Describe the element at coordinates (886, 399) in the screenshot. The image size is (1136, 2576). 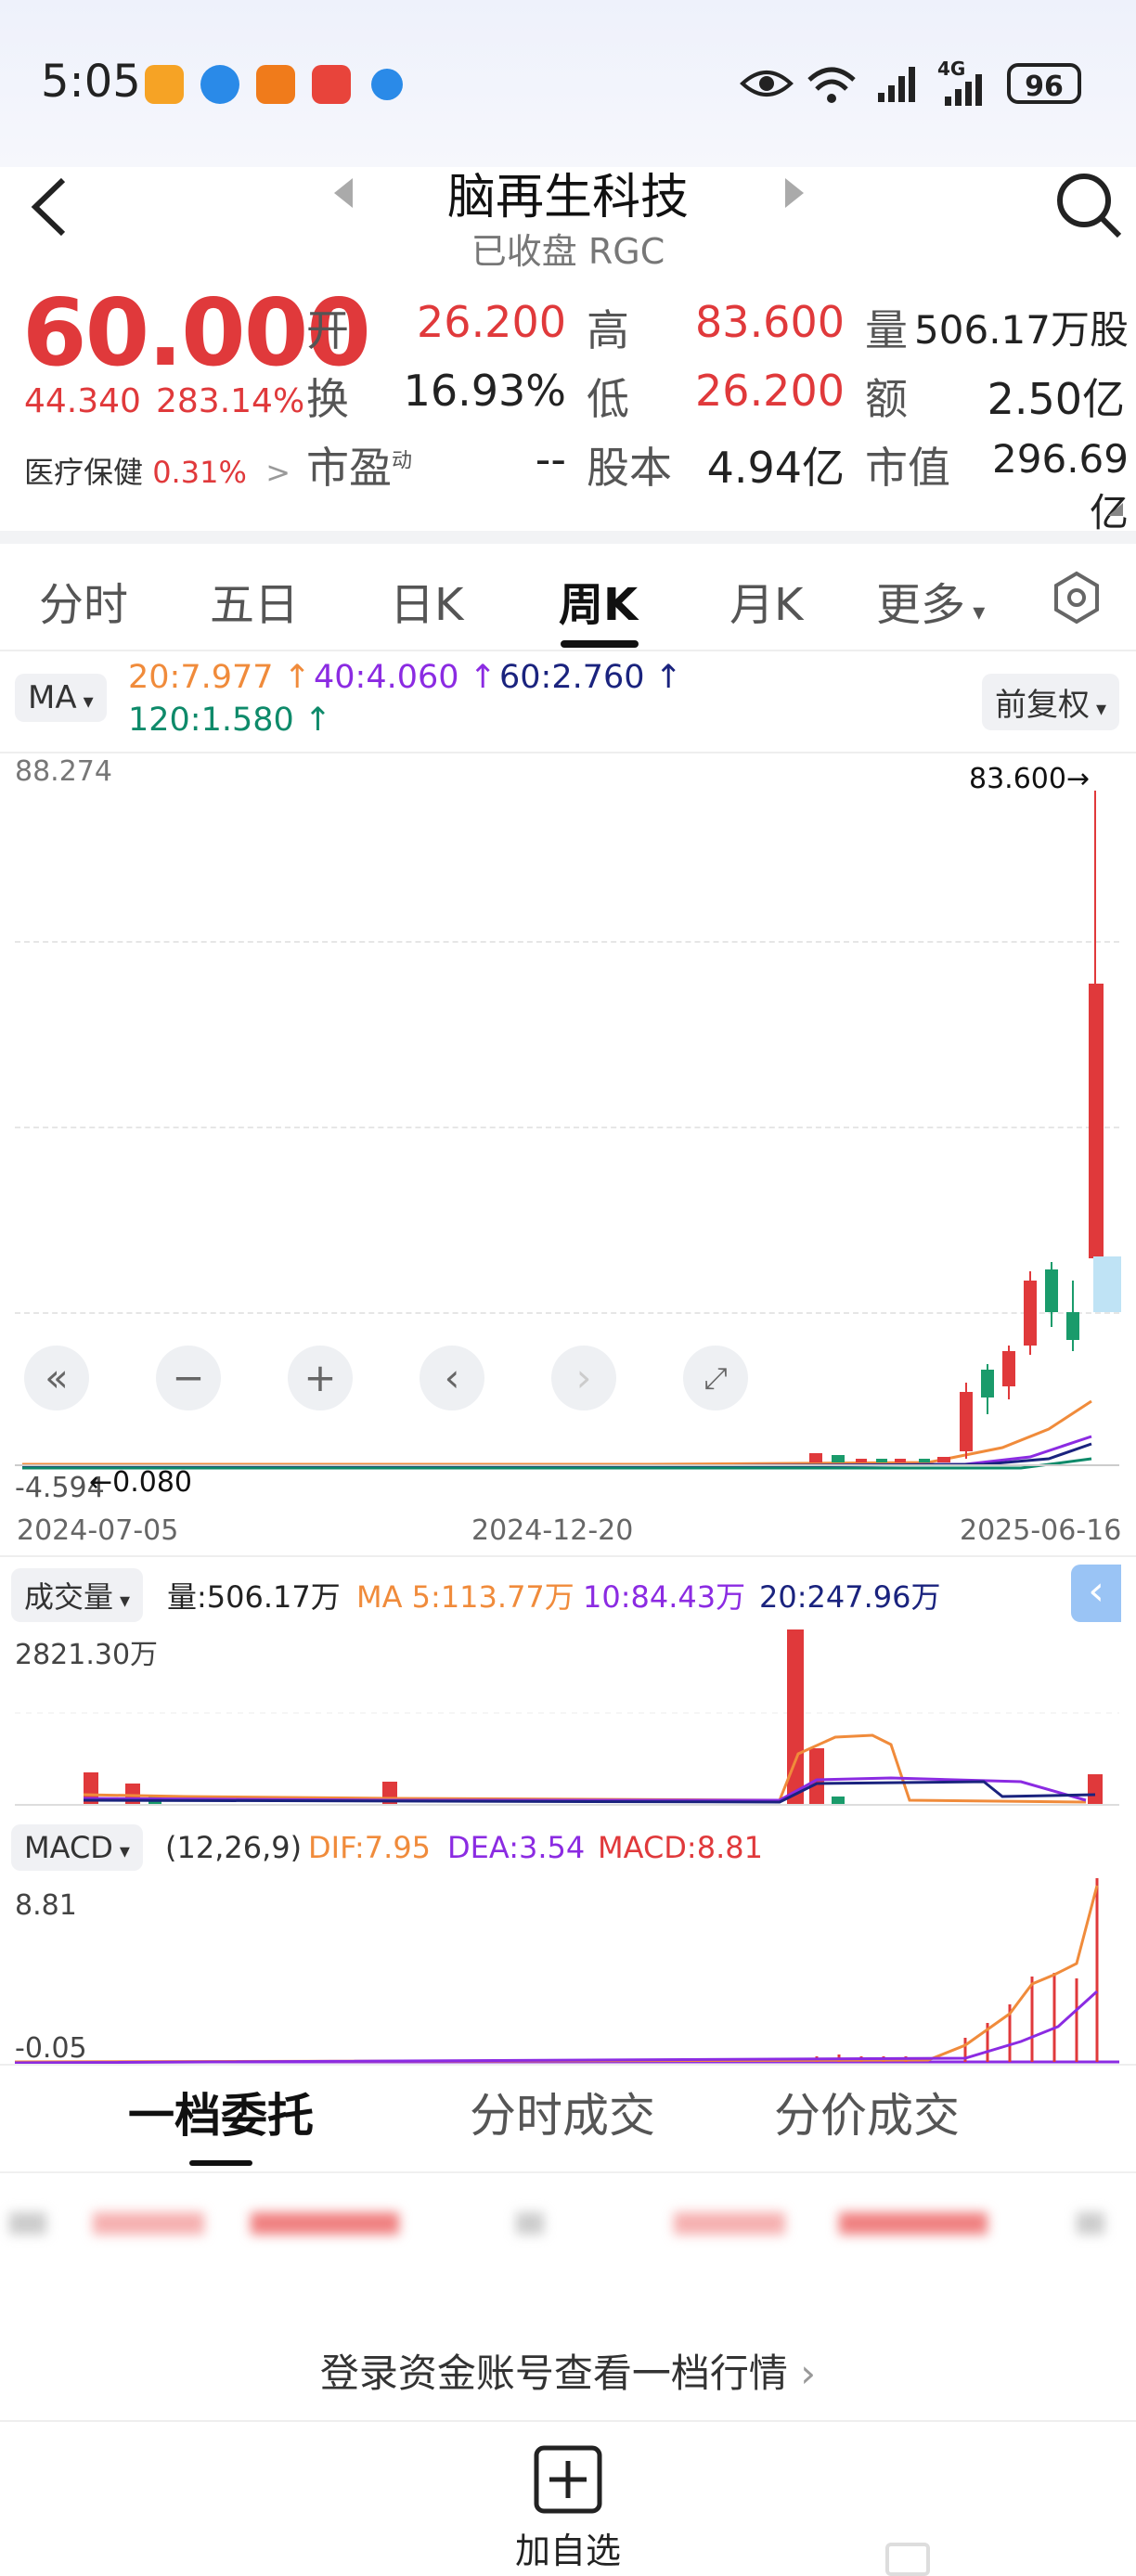
I see `amount-label: 额` at that location.